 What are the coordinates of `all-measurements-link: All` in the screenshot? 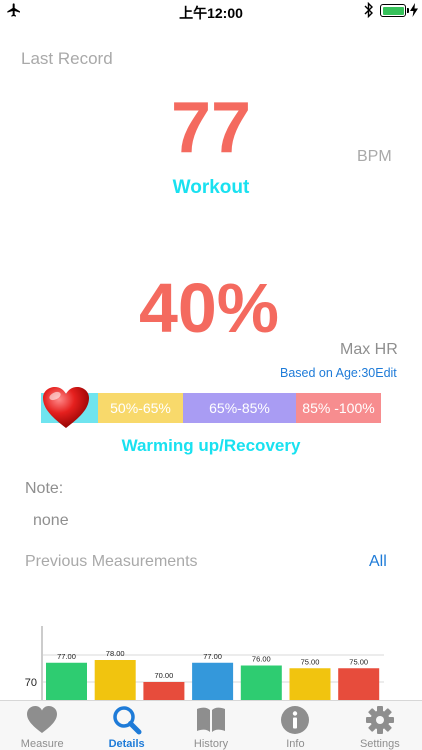 It's located at (378, 562).